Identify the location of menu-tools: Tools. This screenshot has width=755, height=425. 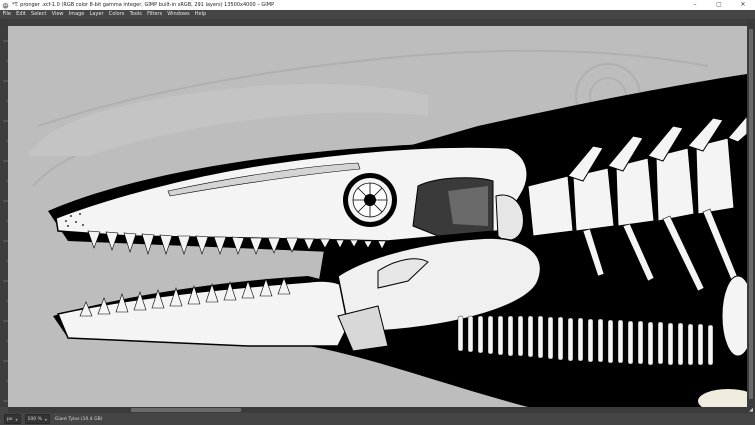
(136, 14).